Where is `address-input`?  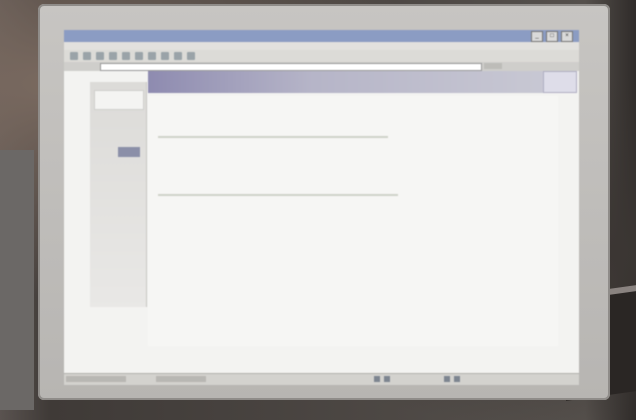
address-input is located at coordinates (291, 67).